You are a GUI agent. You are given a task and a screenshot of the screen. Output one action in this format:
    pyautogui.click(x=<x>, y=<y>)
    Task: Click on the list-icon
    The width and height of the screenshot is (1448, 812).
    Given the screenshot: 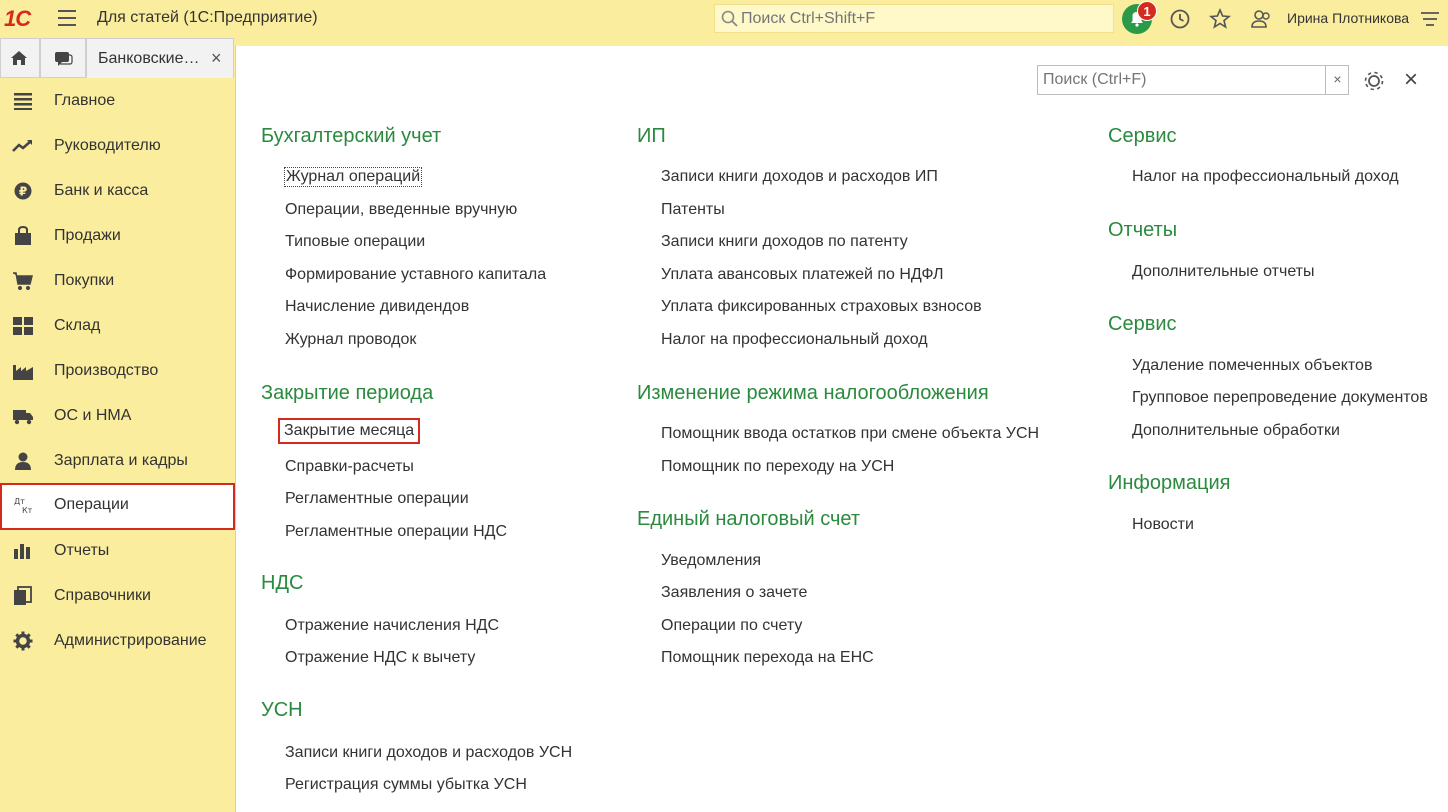 What is the action you would take?
    pyautogui.click(x=23, y=101)
    